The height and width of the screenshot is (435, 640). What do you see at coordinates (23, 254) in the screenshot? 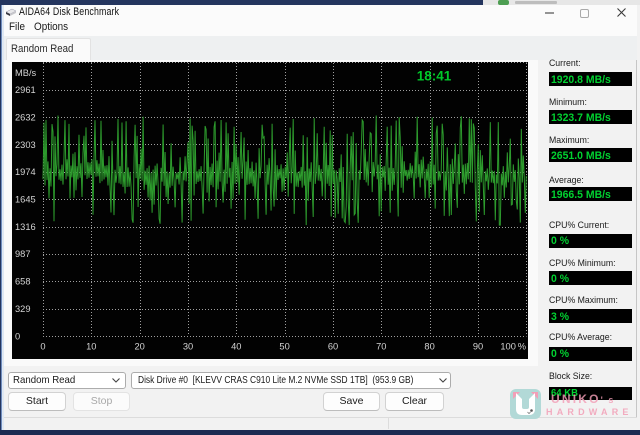
I see `svg-text: 987` at bounding box center [23, 254].